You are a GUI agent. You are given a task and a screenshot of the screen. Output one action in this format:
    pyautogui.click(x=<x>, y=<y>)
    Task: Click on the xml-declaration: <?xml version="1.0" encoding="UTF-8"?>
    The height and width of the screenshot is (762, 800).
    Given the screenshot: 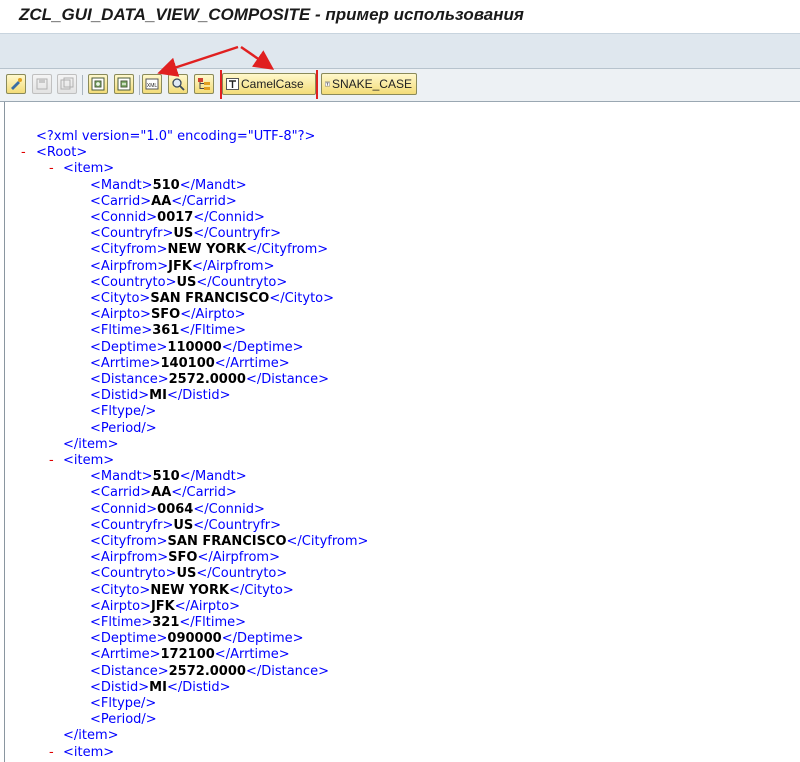 What is the action you would take?
    pyautogui.click(x=175, y=137)
    